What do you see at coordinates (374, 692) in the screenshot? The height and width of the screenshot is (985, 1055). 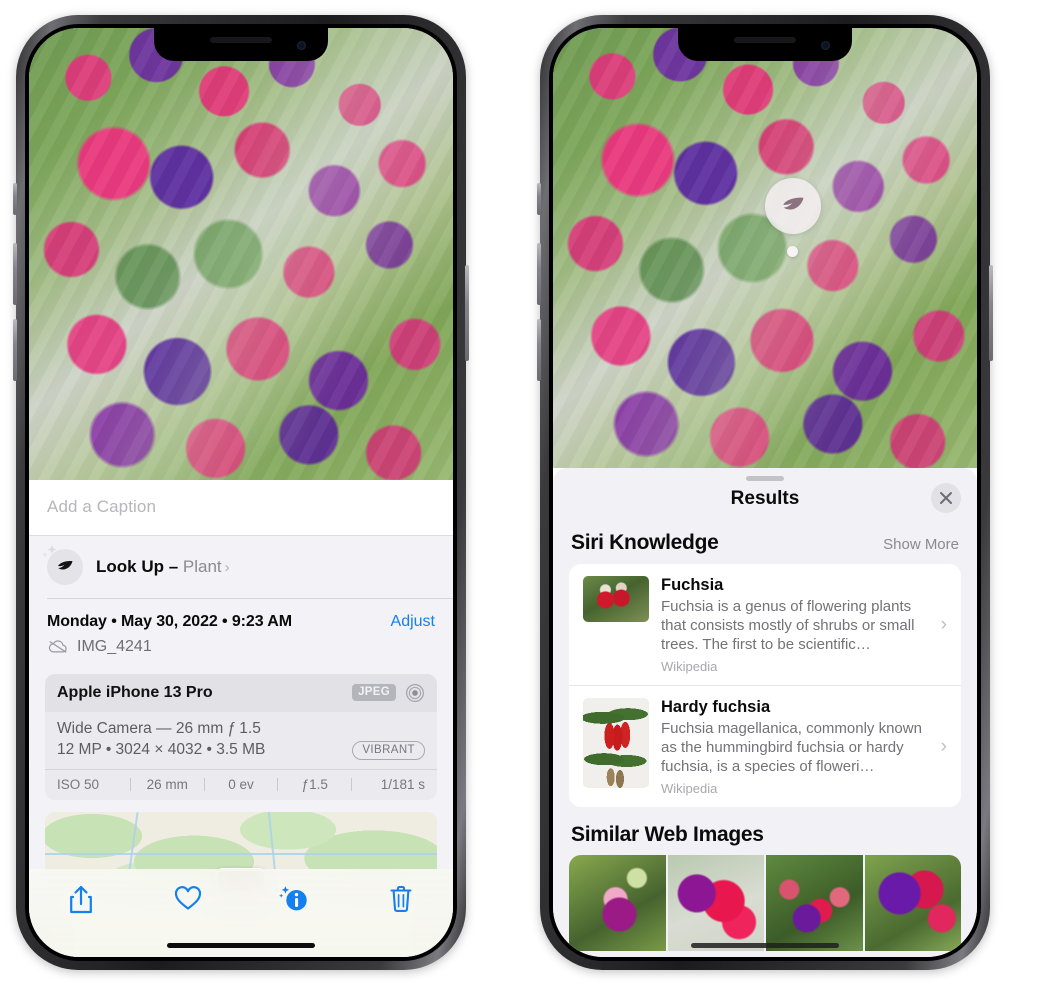 I see `format-badge: JPEG` at bounding box center [374, 692].